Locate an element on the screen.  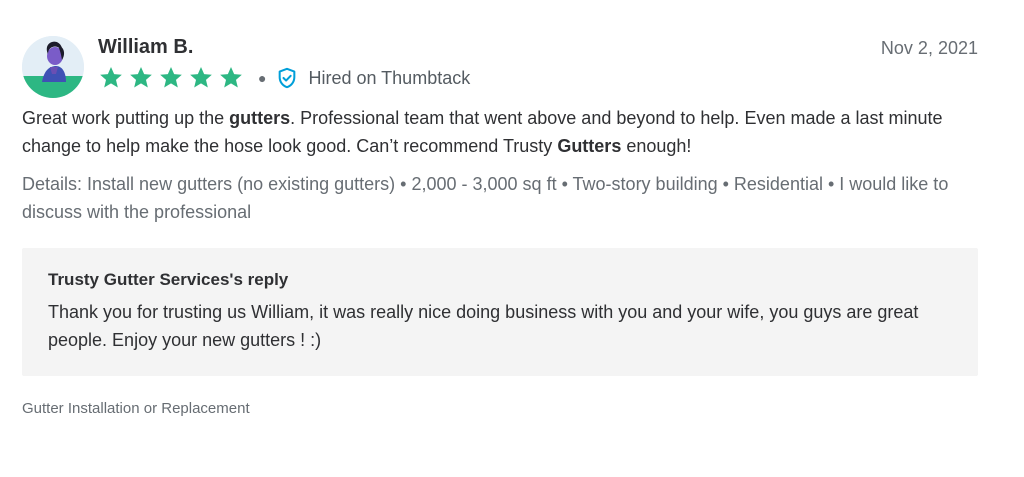
reply-title: Trusty Gutter Services's reply is located at coordinates (168, 279).